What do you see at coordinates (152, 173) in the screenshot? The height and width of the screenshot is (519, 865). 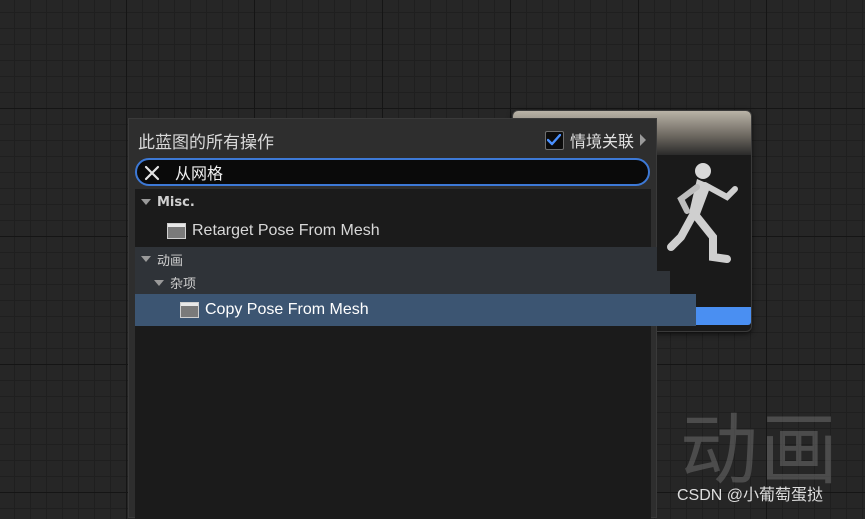 I see `close-icon` at bounding box center [152, 173].